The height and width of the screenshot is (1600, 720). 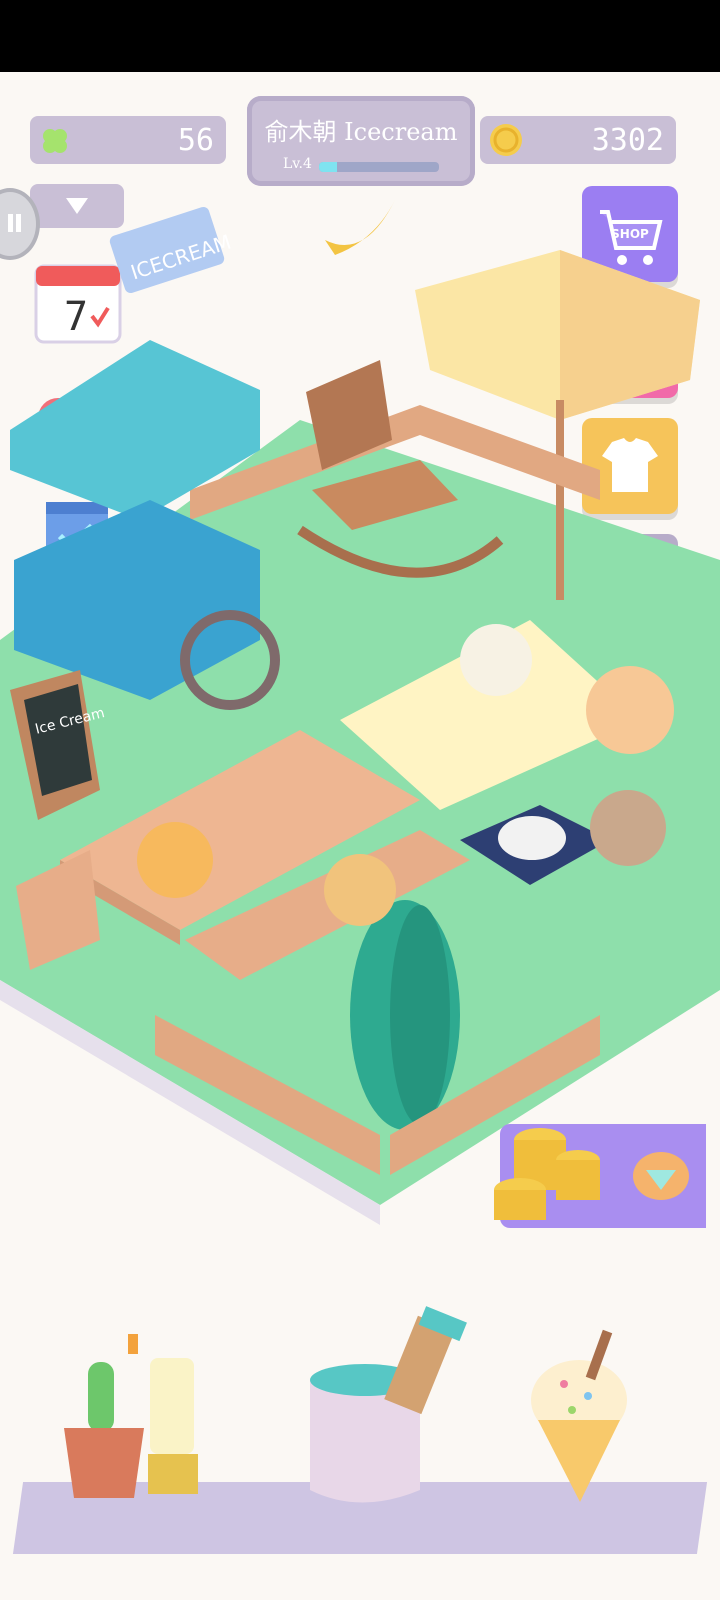 What do you see at coordinates (55, 141) in the screenshot?
I see `clover-icon` at bounding box center [55, 141].